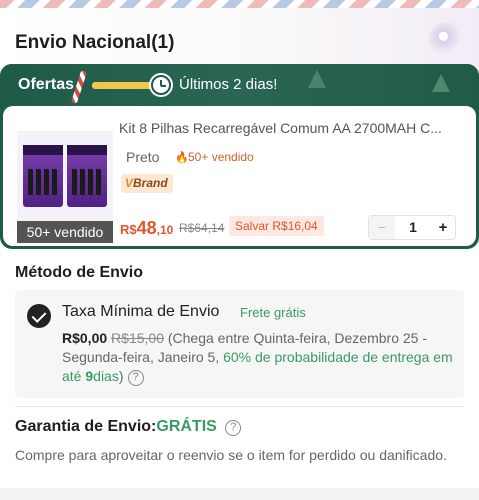 The image size is (479, 500). What do you see at coordinates (186, 426) in the screenshot?
I see `guarantee-status: GRÁTIS` at bounding box center [186, 426].